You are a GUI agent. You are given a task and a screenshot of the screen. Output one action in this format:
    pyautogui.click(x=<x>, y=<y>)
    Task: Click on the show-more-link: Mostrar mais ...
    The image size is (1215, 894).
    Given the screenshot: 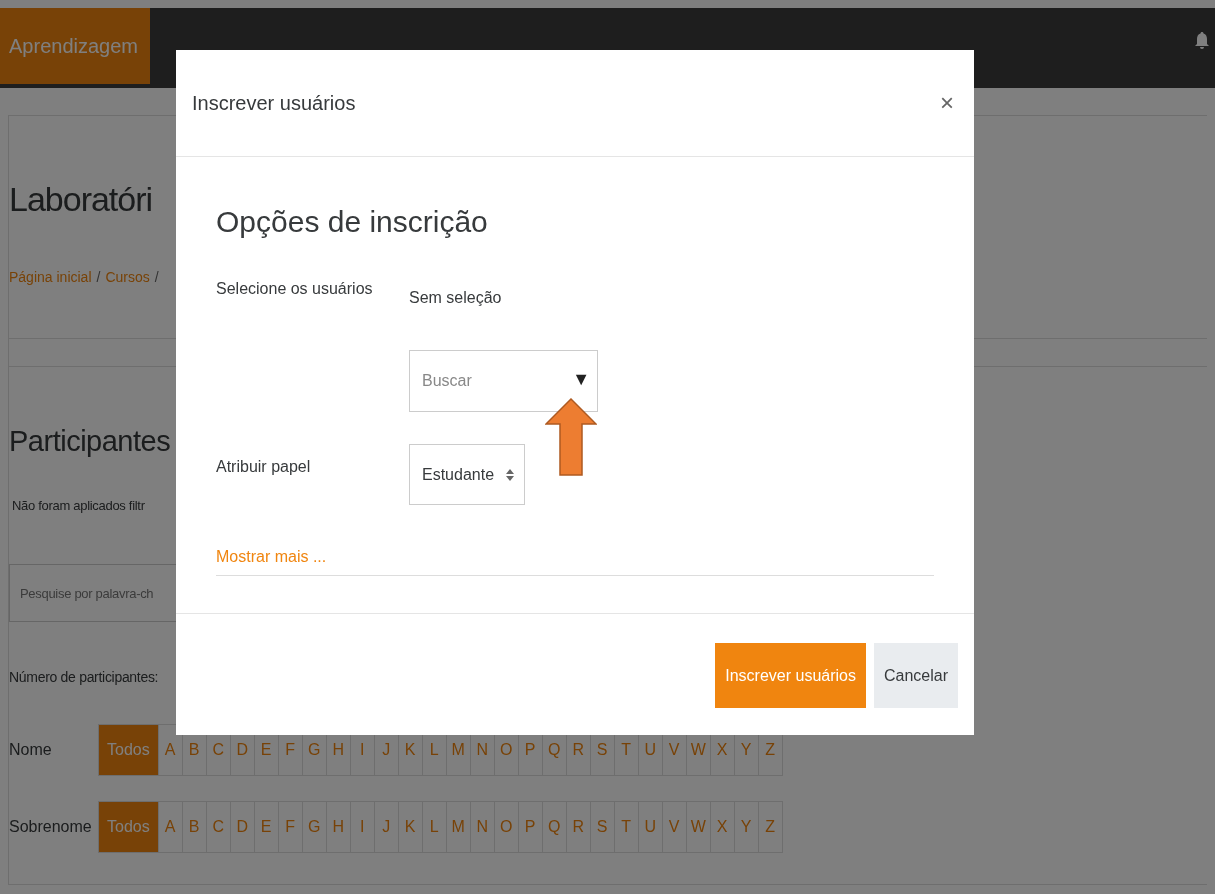 What is the action you would take?
    pyautogui.click(x=271, y=556)
    